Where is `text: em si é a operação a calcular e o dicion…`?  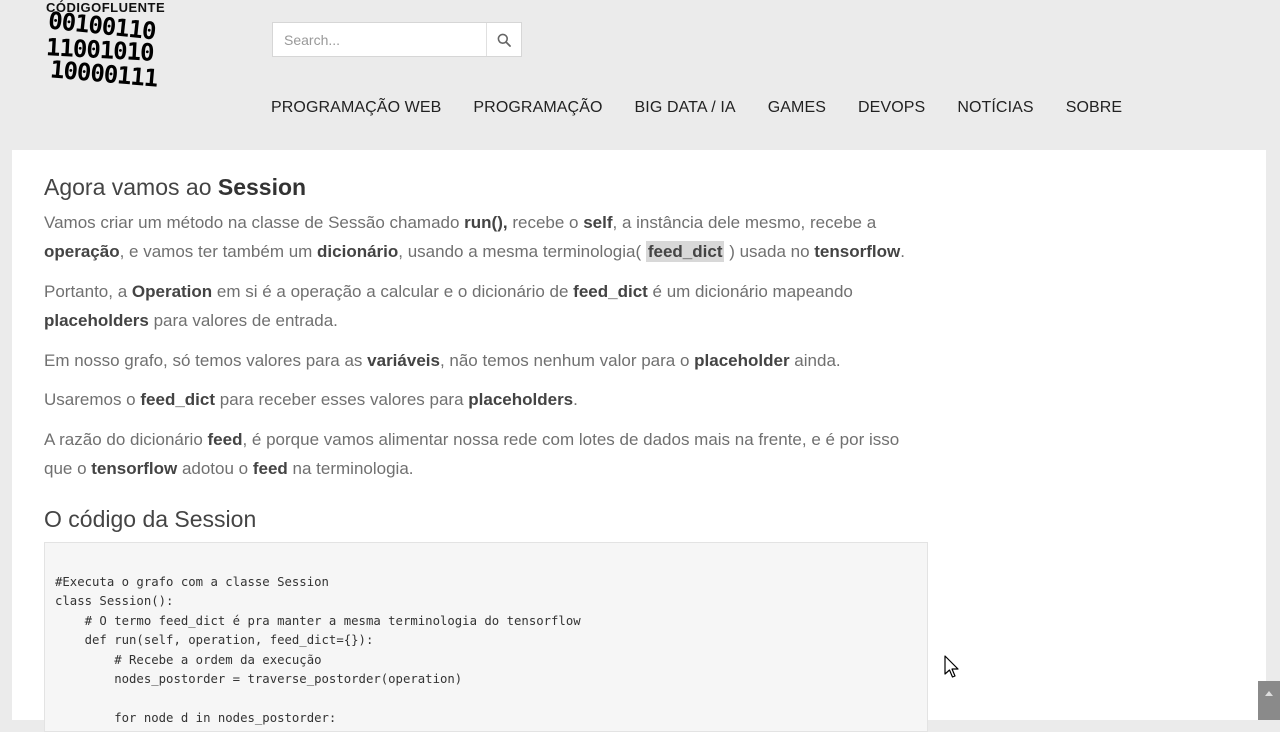 text: em si é a operação a calcular e o dicion… is located at coordinates (393, 291).